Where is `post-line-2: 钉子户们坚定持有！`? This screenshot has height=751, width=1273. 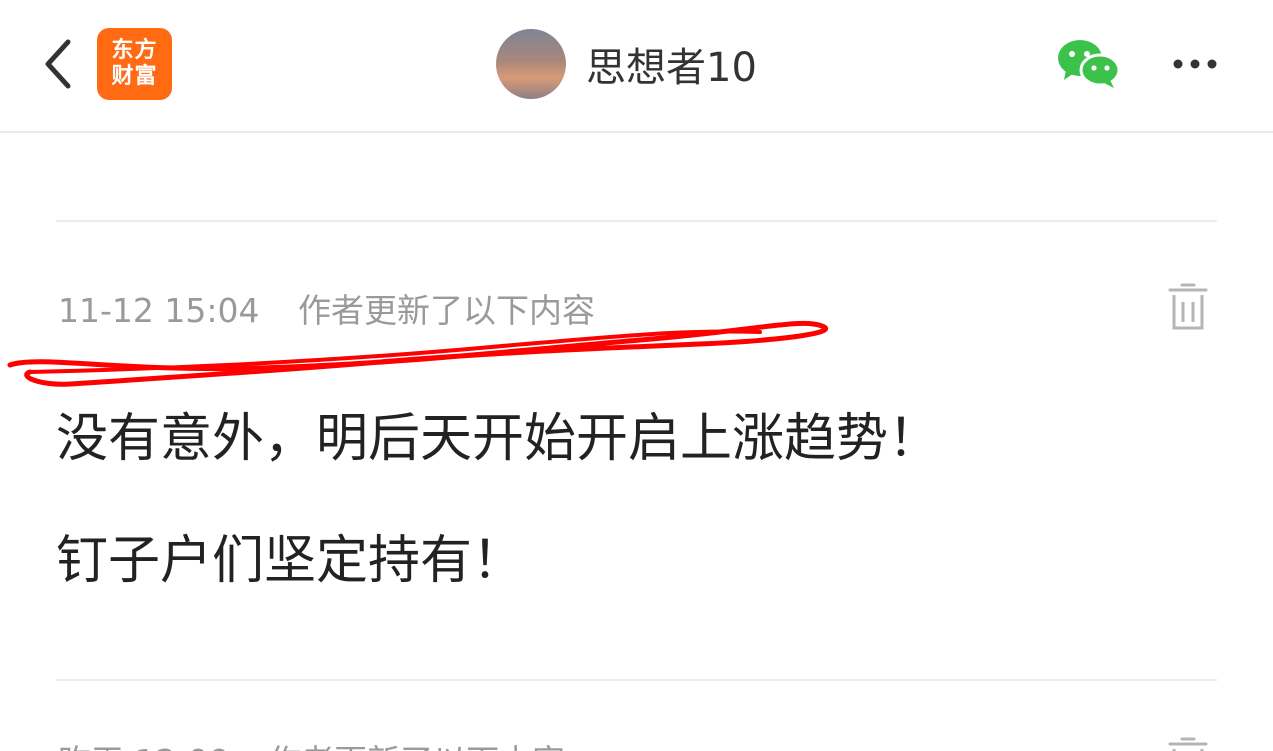 post-line-2: 钉子户们坚定持有！ is located at coordinates (290, 561).